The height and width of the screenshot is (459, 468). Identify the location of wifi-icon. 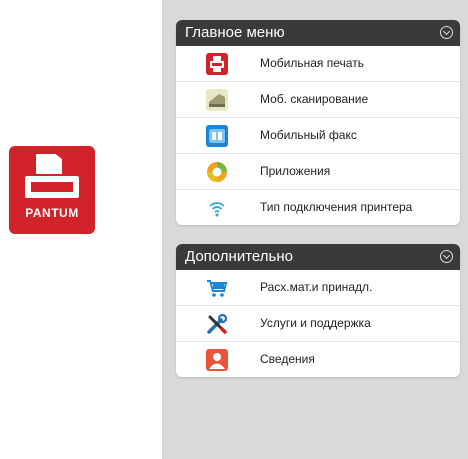
(217, 209).